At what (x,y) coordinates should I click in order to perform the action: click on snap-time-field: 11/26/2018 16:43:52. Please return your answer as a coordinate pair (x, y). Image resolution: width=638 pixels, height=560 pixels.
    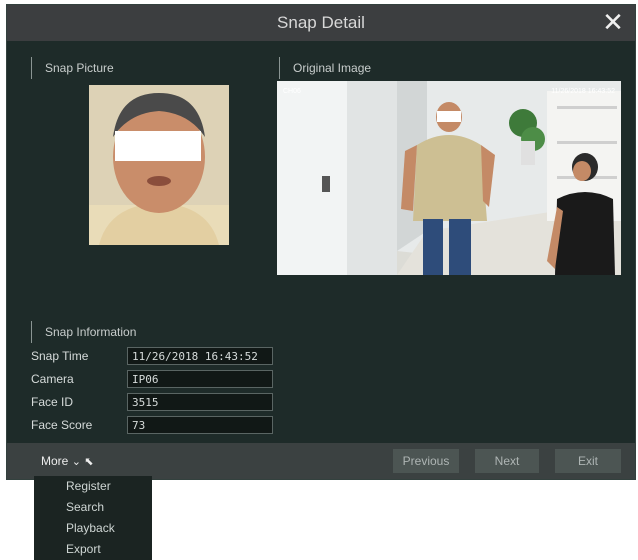
    Looking at the image, I should click on (200, 356).